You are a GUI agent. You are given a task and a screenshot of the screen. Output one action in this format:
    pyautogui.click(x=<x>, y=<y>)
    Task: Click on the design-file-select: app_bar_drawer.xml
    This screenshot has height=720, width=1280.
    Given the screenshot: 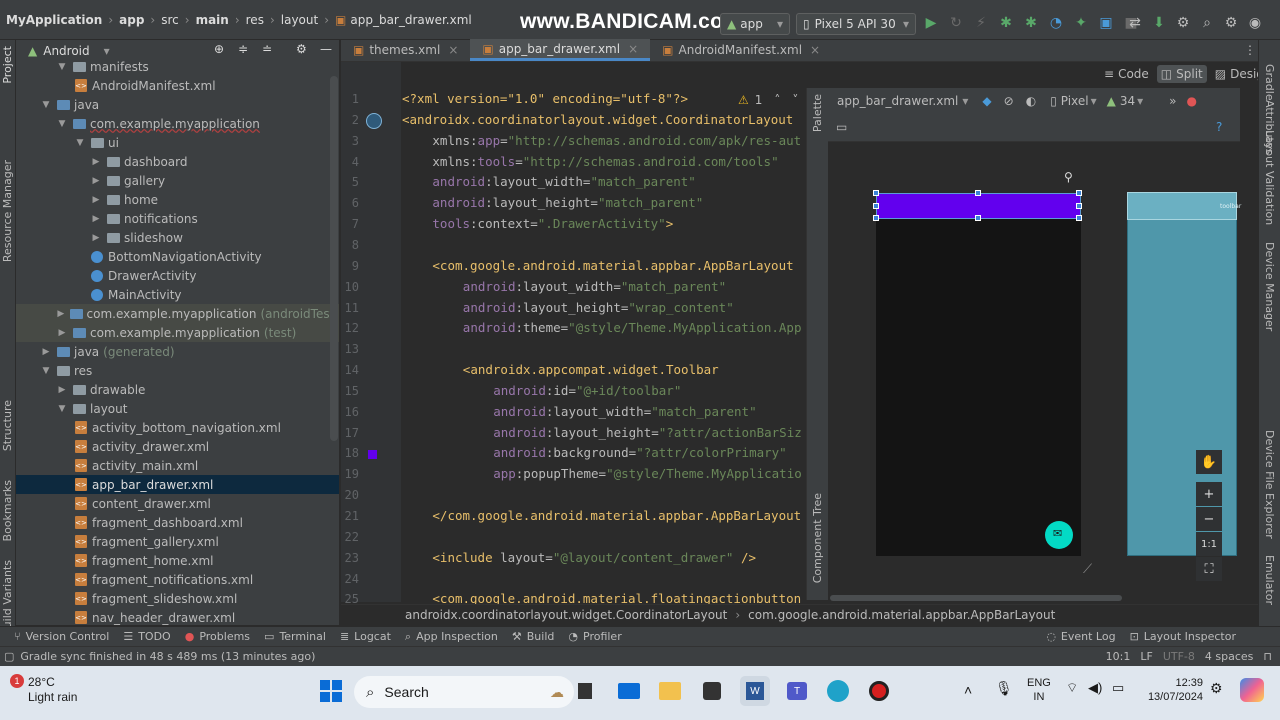 What is the action you would take?
    pyautogui.click(x=897, y=101)
    